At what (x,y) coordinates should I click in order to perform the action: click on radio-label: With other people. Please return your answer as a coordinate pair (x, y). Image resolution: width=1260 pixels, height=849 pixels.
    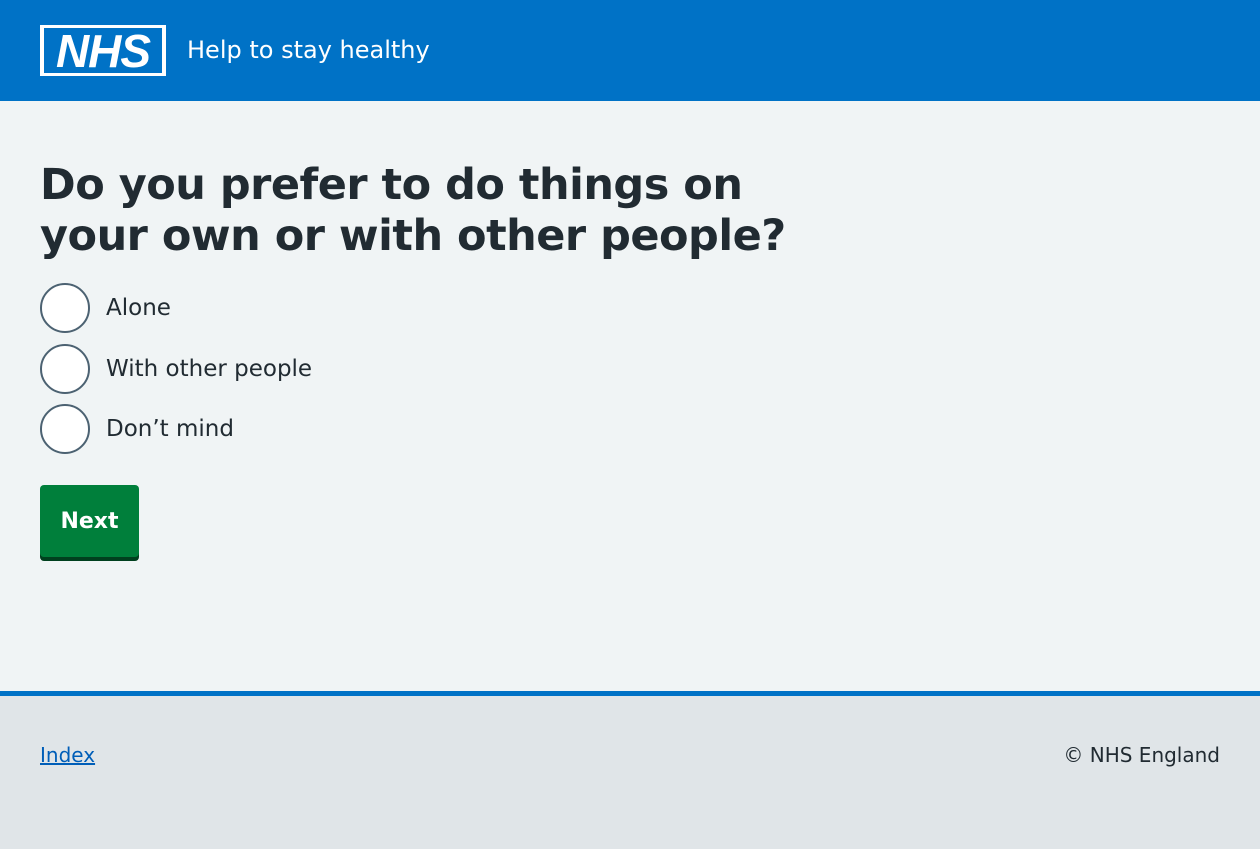
    Looking at the image, I should click on (209, 369).